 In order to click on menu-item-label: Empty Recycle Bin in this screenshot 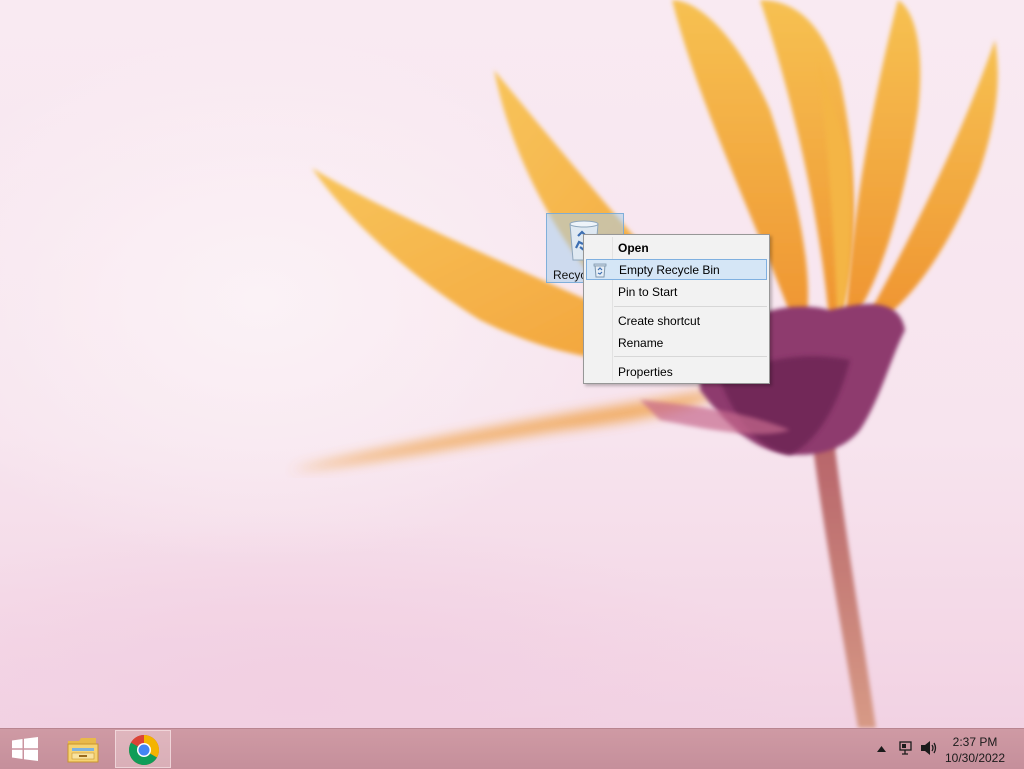, I will do `click(669, 270)`.